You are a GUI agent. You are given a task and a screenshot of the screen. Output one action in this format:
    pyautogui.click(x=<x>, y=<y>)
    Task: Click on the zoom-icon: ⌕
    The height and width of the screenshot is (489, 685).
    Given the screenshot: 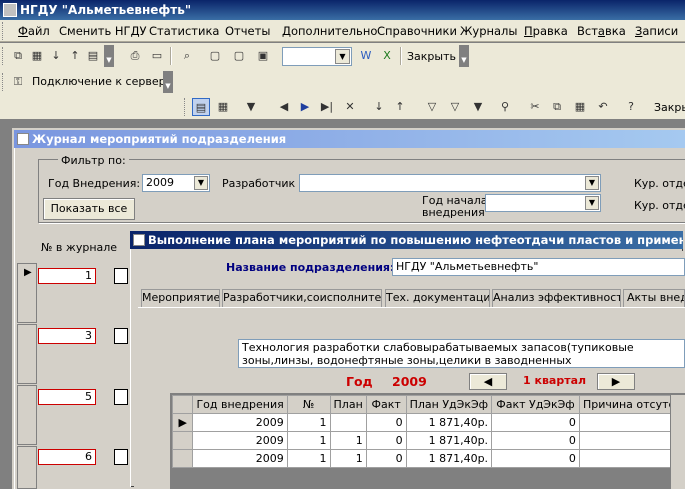 What is the action you would take?
    pyautogui.click(x=187, y=56)
    